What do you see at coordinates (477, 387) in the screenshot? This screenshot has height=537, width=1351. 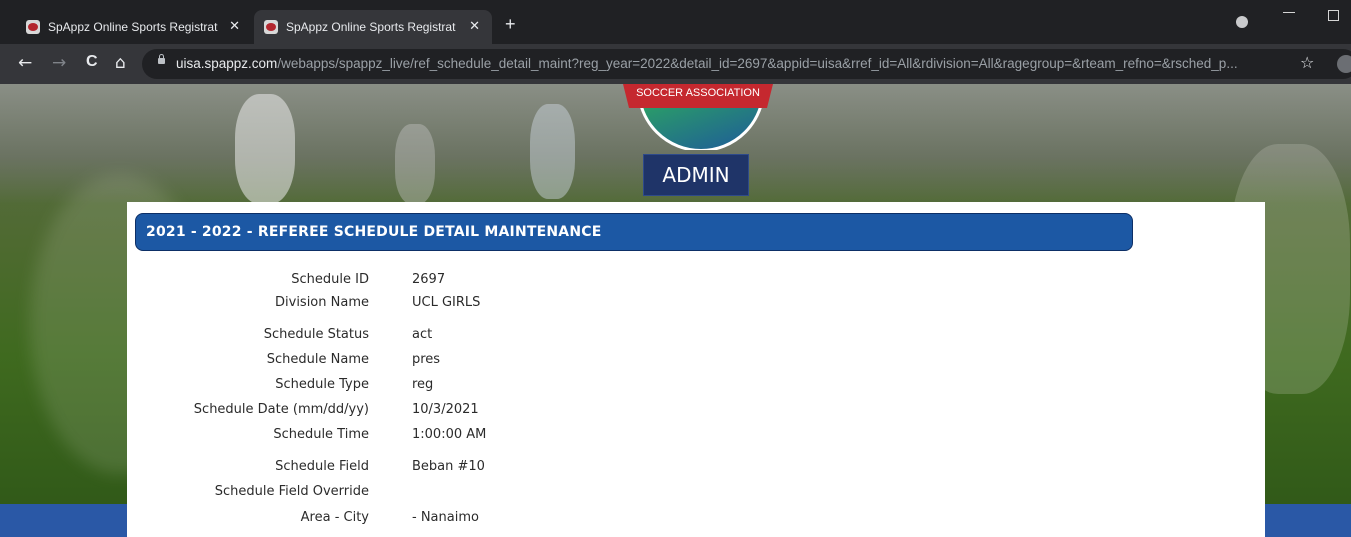 I see `field-row-schedule-type: Schedule Type reg` at bounding box center [477, 387].